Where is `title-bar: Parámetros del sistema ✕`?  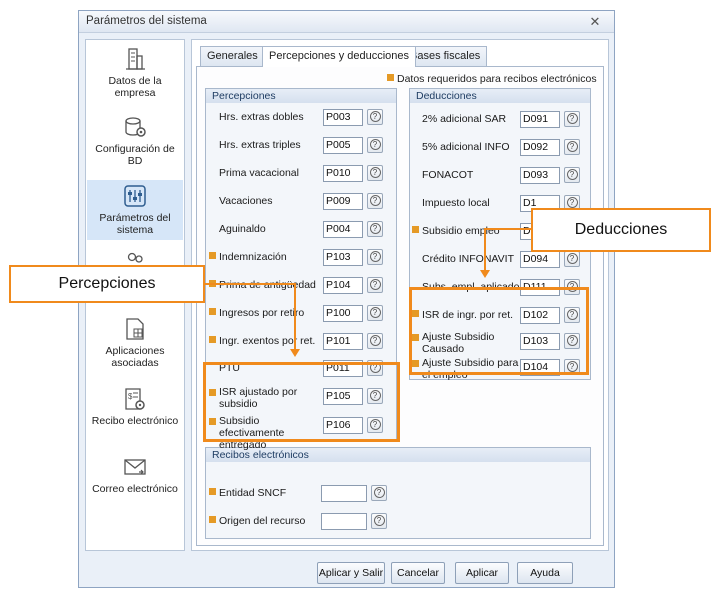
title-bar: Parámetros del sistema ✕ is located at coordinates (346, 22).